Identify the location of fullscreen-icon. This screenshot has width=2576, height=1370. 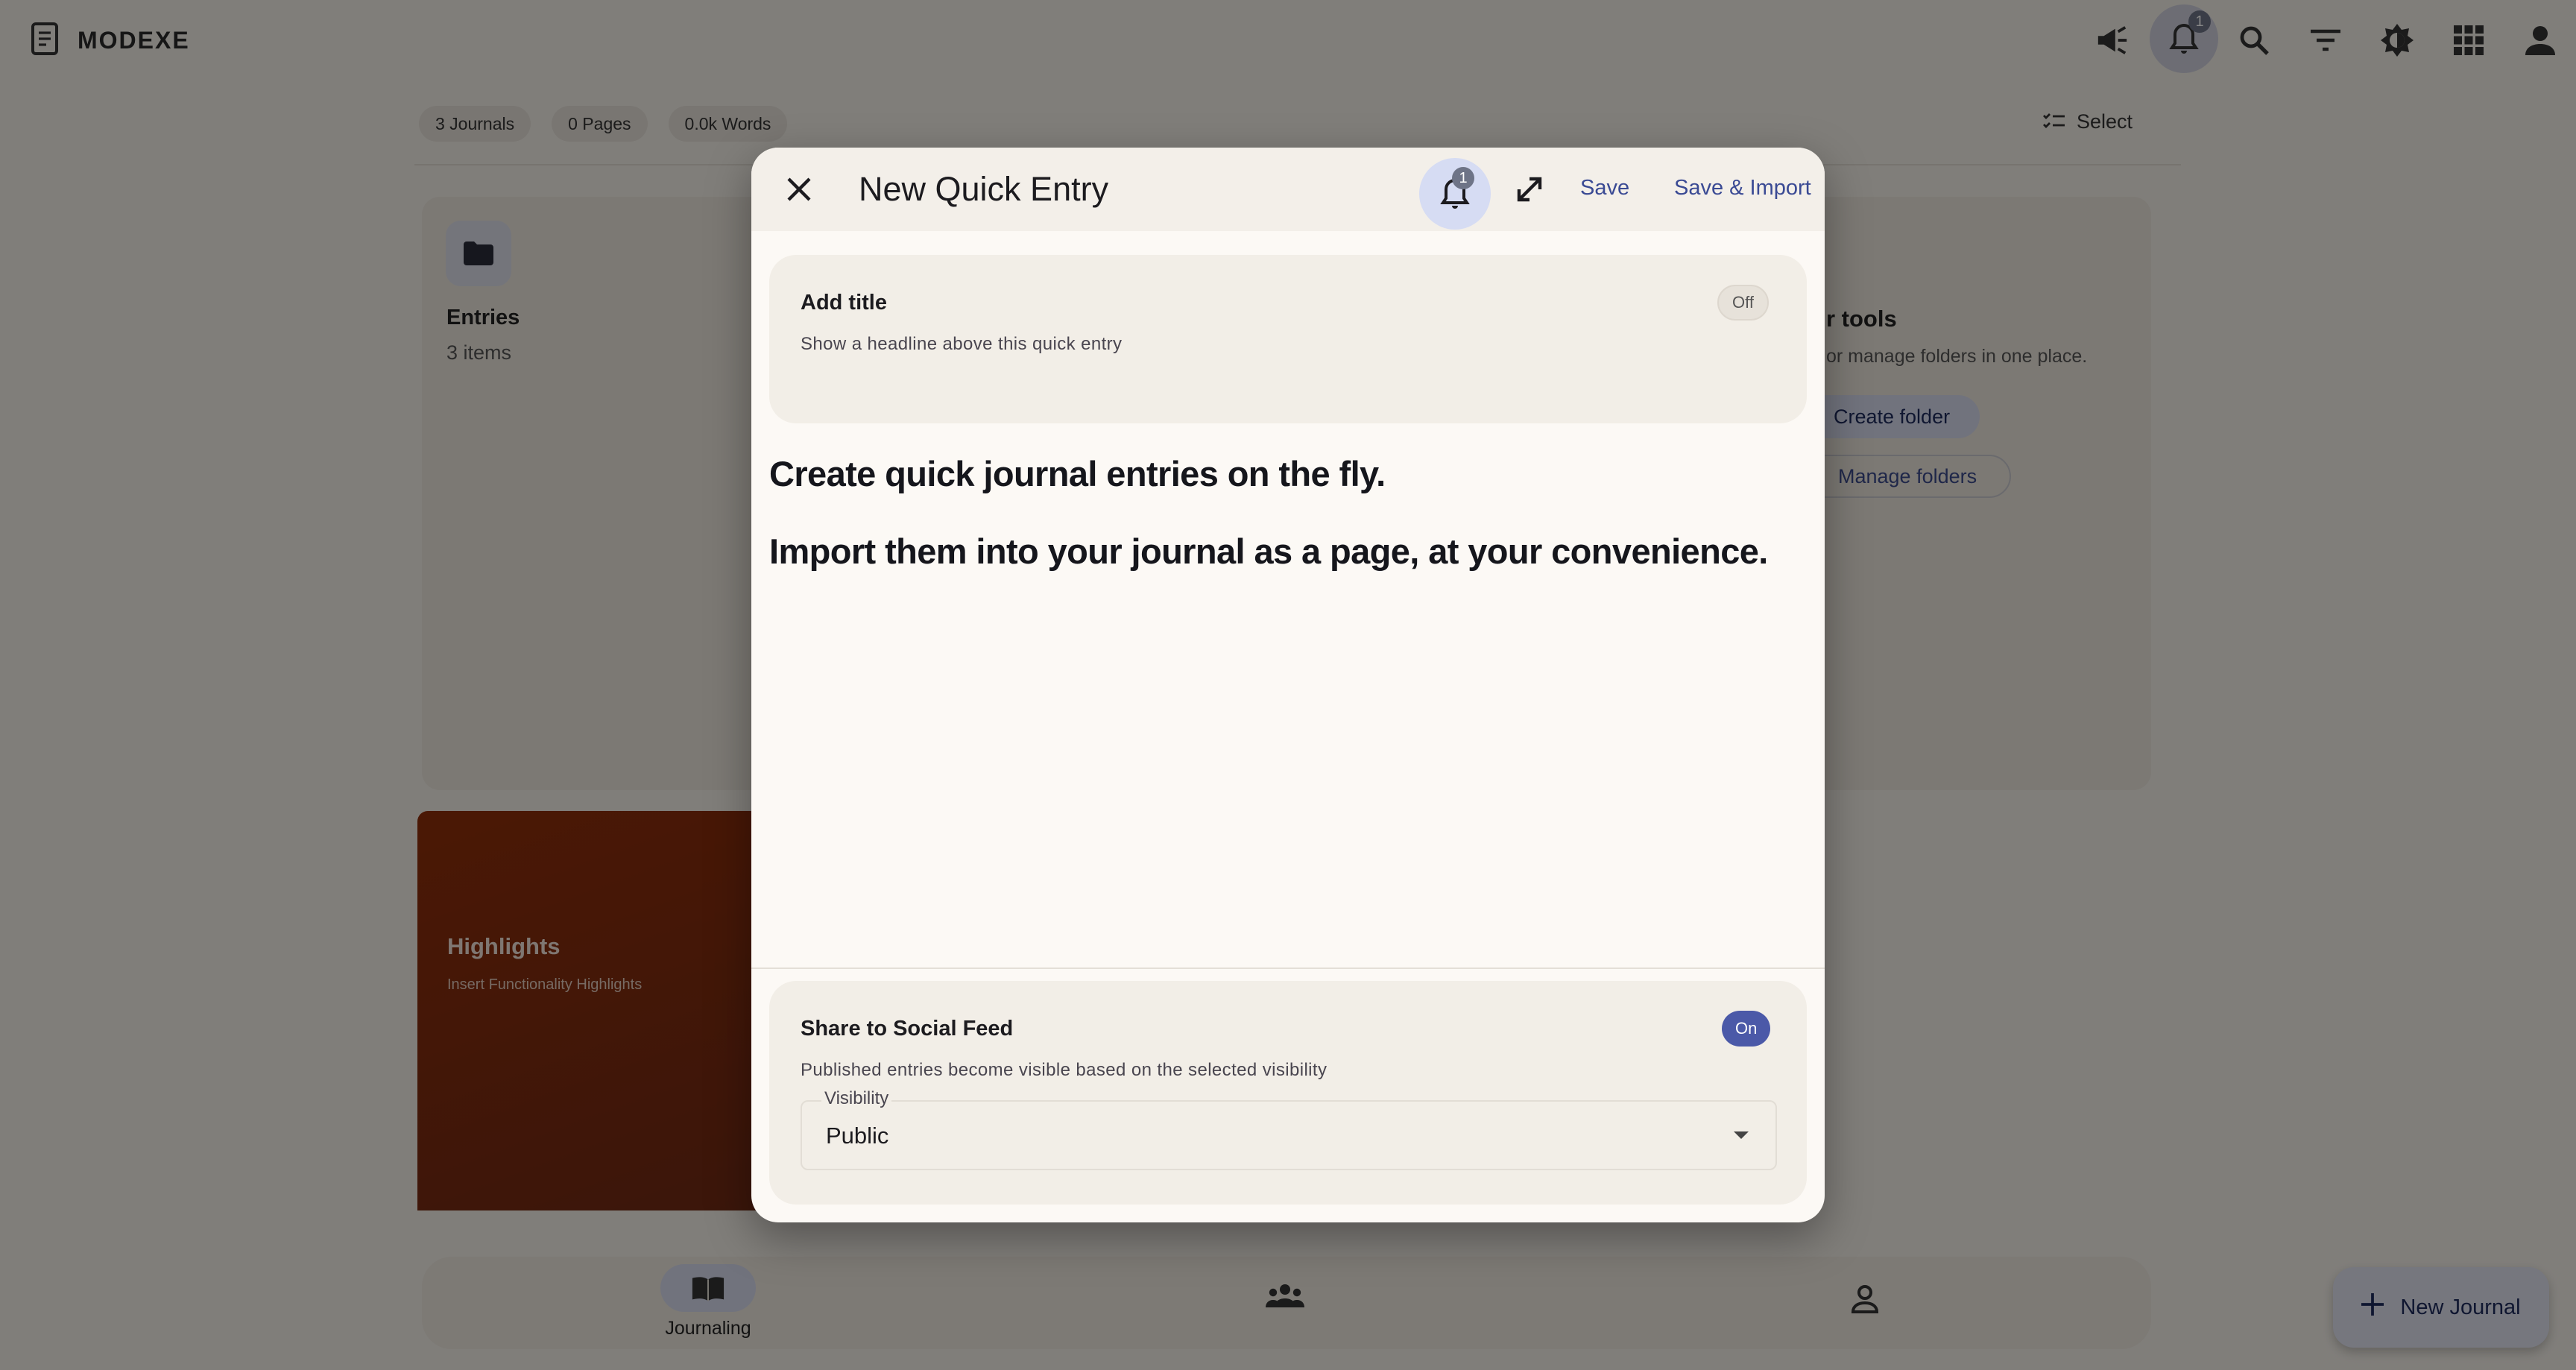
(1529, 189).